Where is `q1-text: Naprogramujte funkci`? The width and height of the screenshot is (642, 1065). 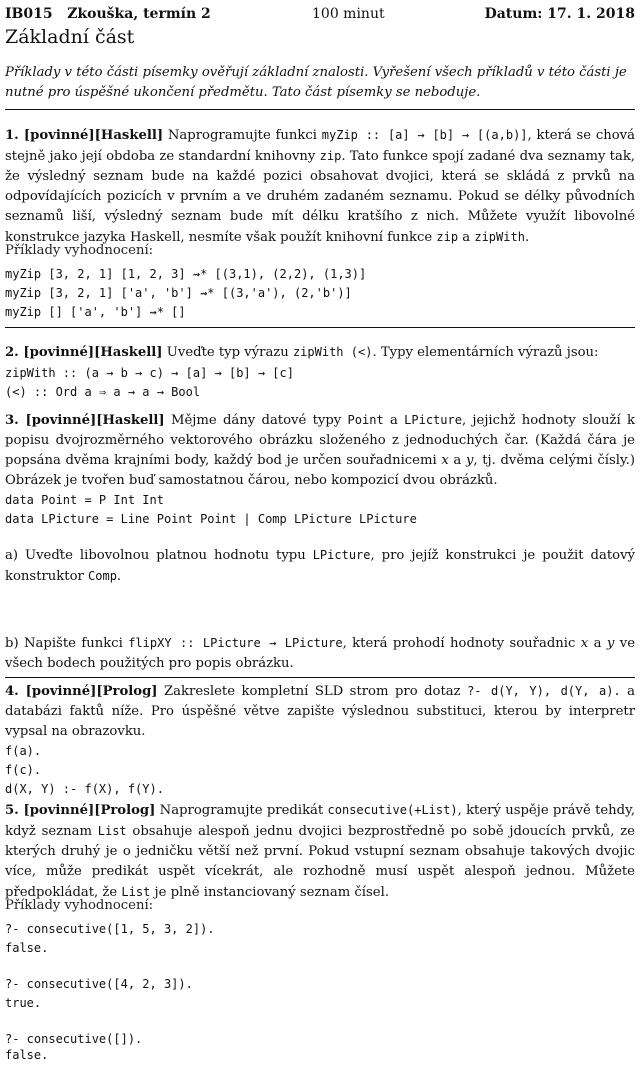
q1-text: Naprogramujte funkci is located at coordinates (242, 135).